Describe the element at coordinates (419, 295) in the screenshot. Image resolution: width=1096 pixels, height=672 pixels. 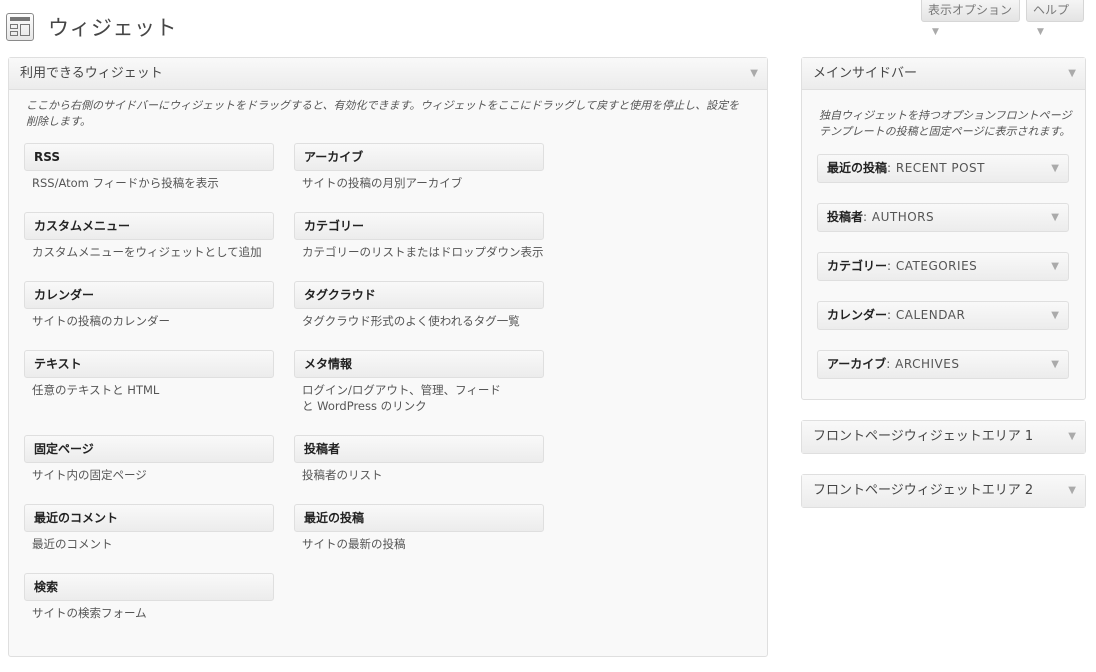
I see `widget-tag-cloud: タグクラウド` at that location.